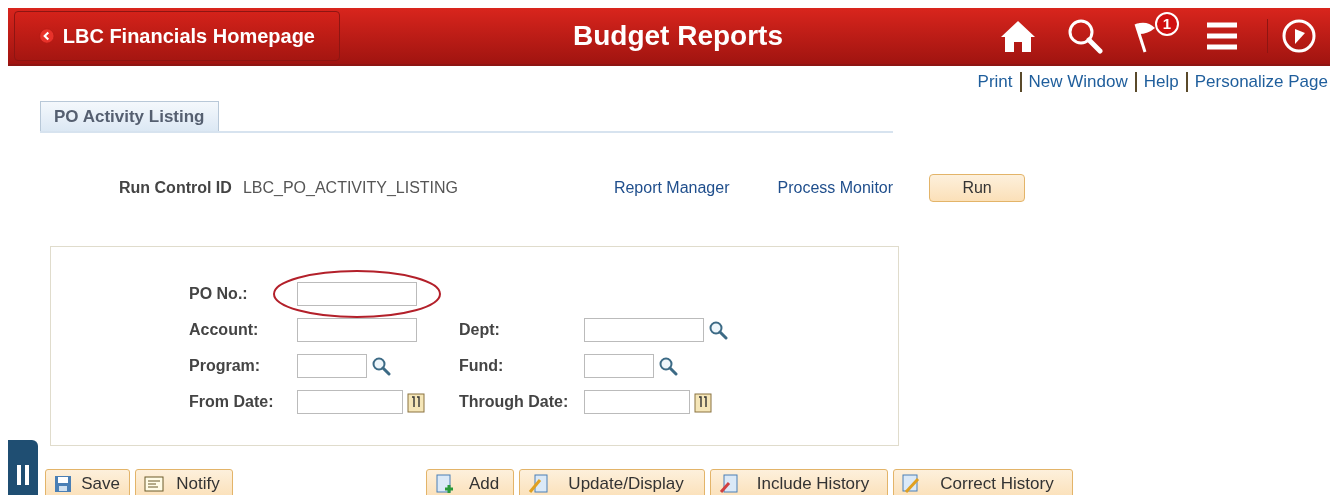  What do you see at coordinates (225, 365) in the screenshot?
I see `field-label: Program:` at bounding box center [225, 365].